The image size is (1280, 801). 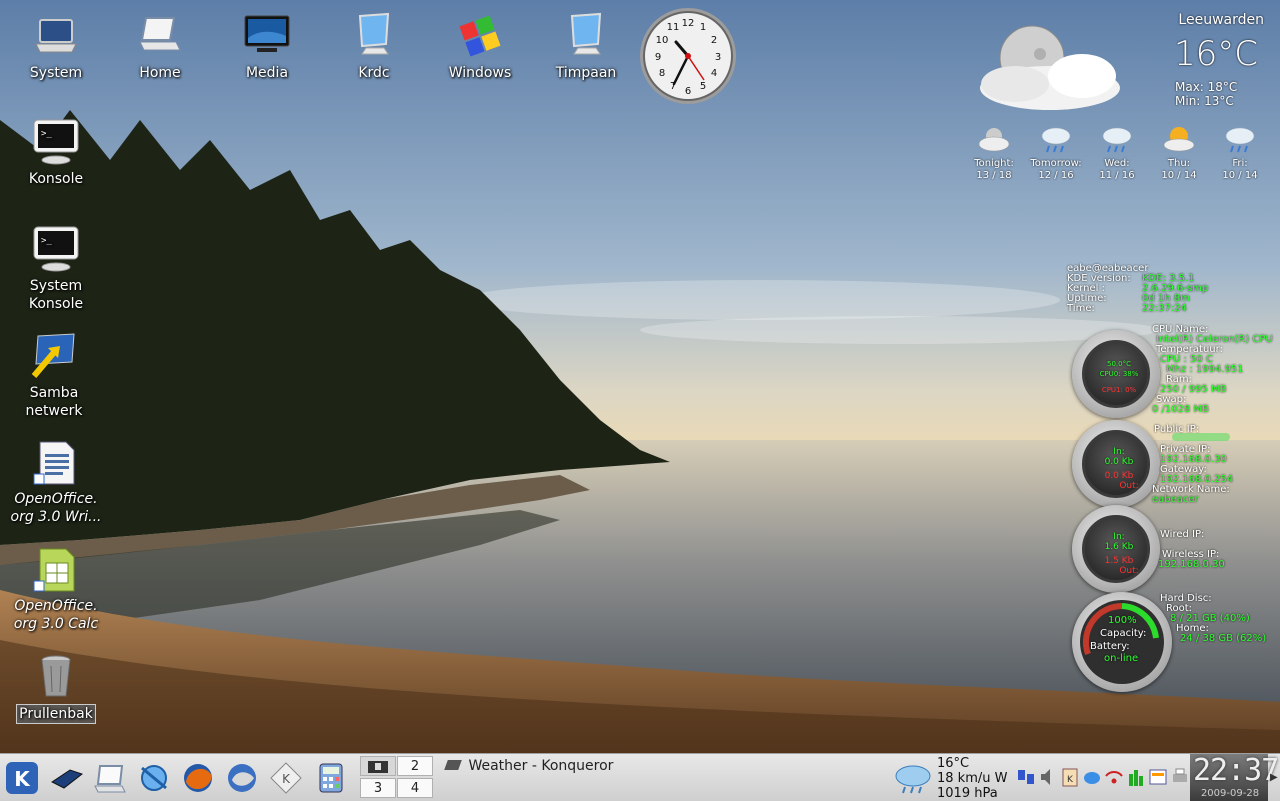 What do you see at coordinates (1216, 54) in the screenshot?
I see `weather-temperature: 16°C` at bounding box center [1216, 54].